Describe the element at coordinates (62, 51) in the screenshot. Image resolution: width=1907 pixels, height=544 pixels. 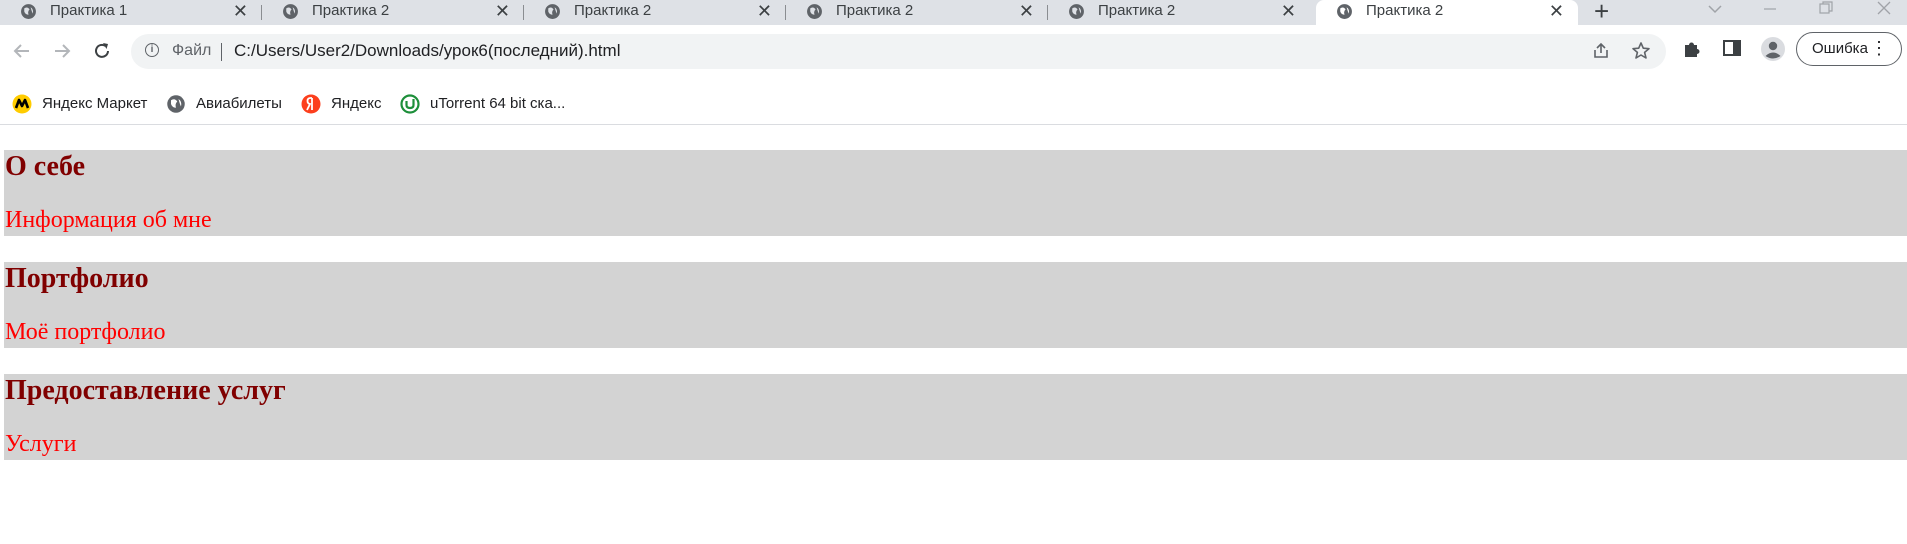
I see `forward-arrow-icon` at that location.